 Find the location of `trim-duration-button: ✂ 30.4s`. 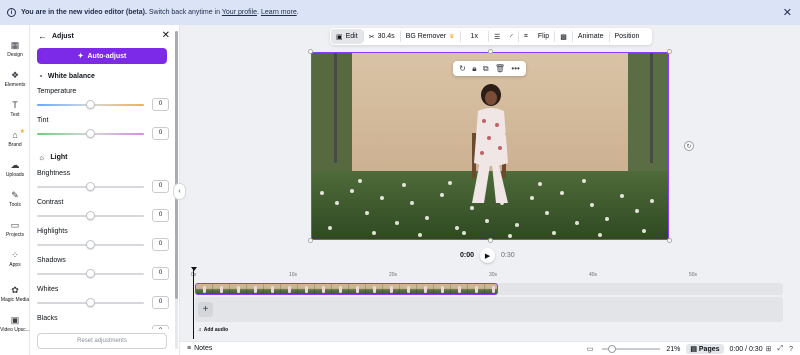

trim-duration-button: ✂ 30.4s is located at coordinates (382, 36).